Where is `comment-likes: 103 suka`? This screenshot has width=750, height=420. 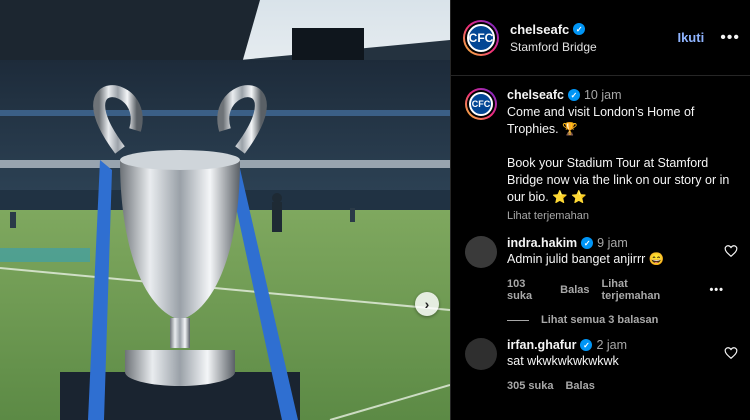
comment-likes: 103 suka is located at coordinates (527, 290).